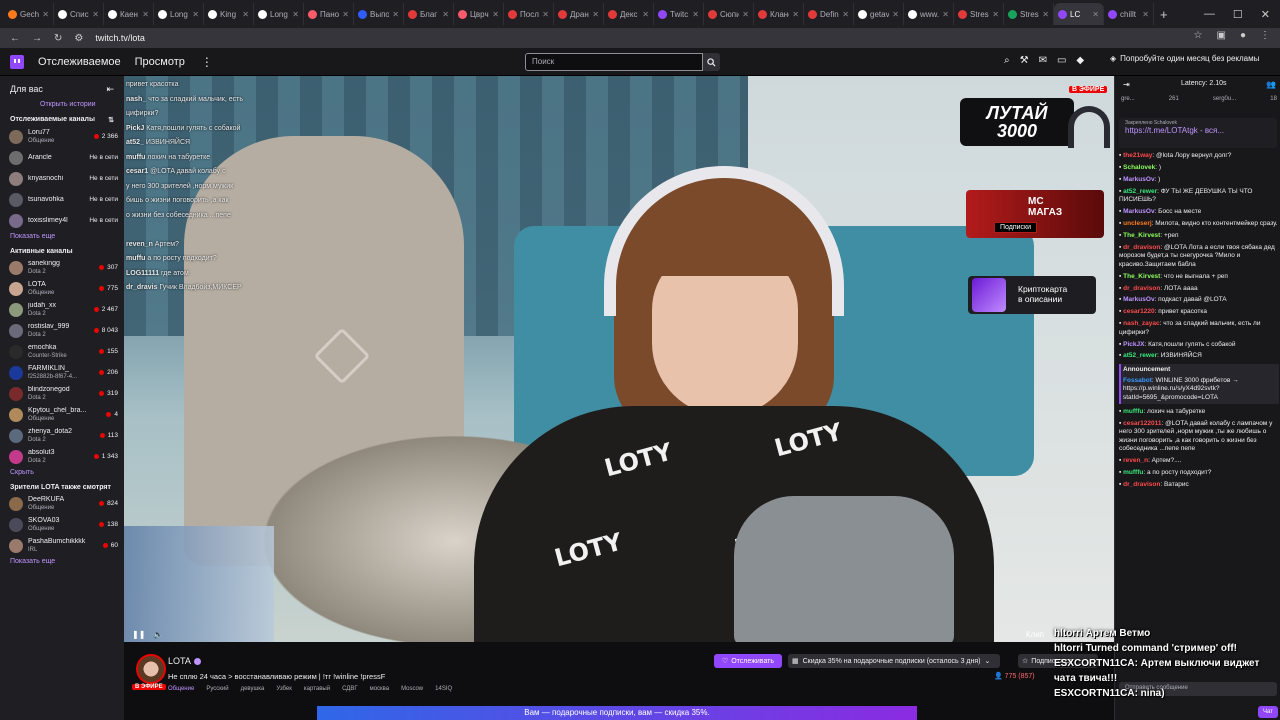 The image size is (1280, 720). What do you see at coordinates (1079, 14) in the screenshot?
I see `browser-tab: LC ✕` at bounding box center [1079, 14].